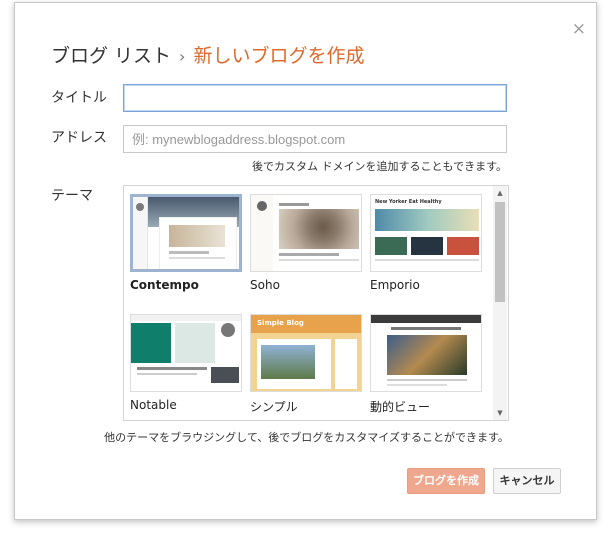 This screenshot has height=536, width=613. I want to click on theme-tile-soho: Soho, so click(306, 243).